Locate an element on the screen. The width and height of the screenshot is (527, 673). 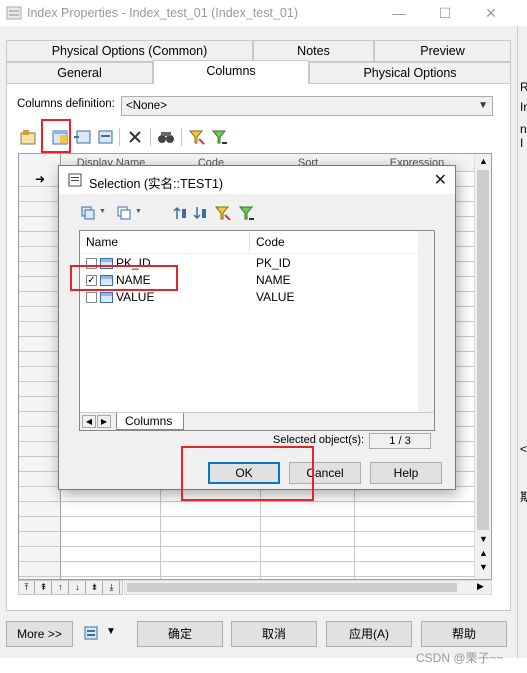
help-button: 帮助 is located at coordinates (464, 634).